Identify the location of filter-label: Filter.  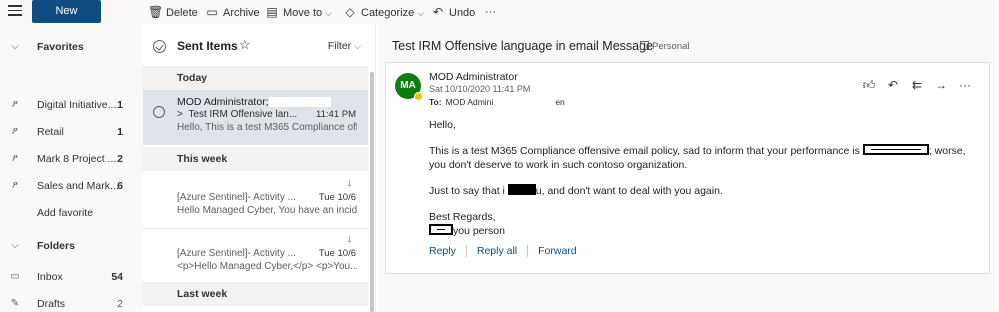
(339, 46).